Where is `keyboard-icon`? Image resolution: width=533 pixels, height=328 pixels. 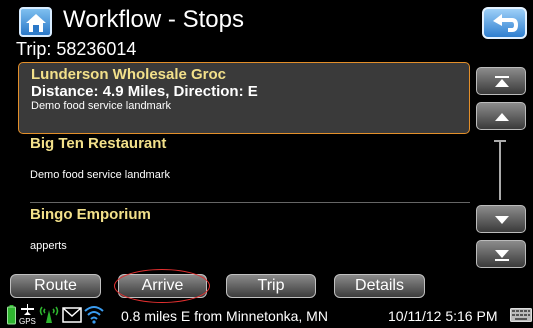
keyboard-icon is located at coordinates (521, 315).